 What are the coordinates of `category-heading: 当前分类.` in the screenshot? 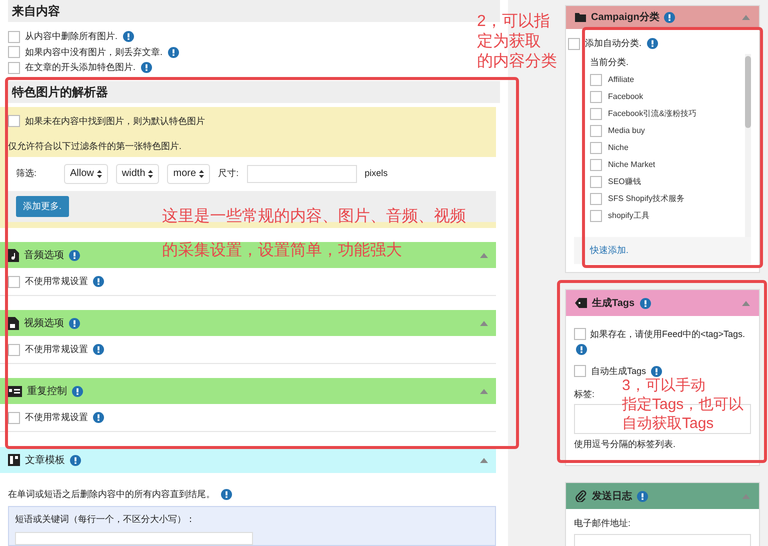 It's located at (610, 62).